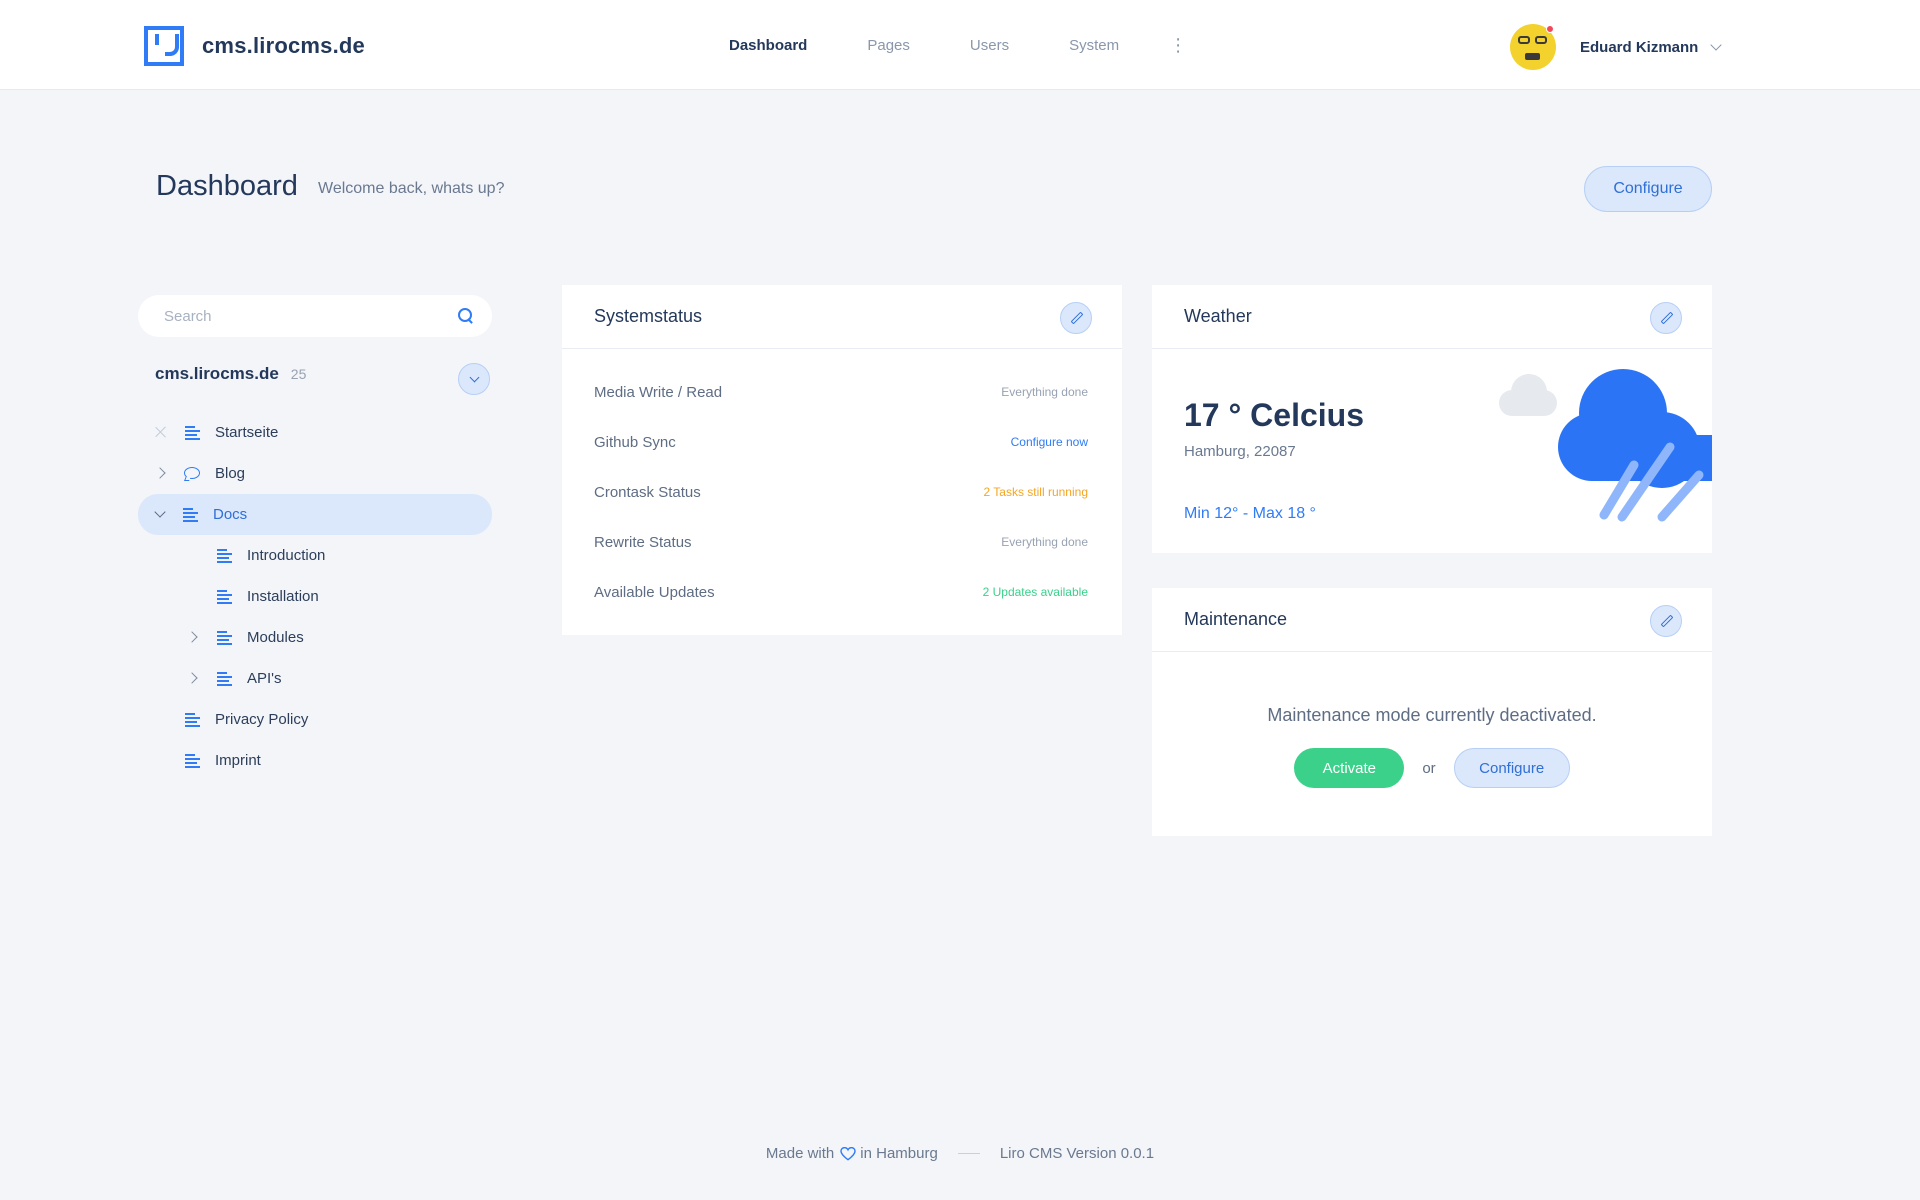  Describe the element at coordinates (283, 596) in the screenshot. I see `tree-item-label: Installation` at that location.